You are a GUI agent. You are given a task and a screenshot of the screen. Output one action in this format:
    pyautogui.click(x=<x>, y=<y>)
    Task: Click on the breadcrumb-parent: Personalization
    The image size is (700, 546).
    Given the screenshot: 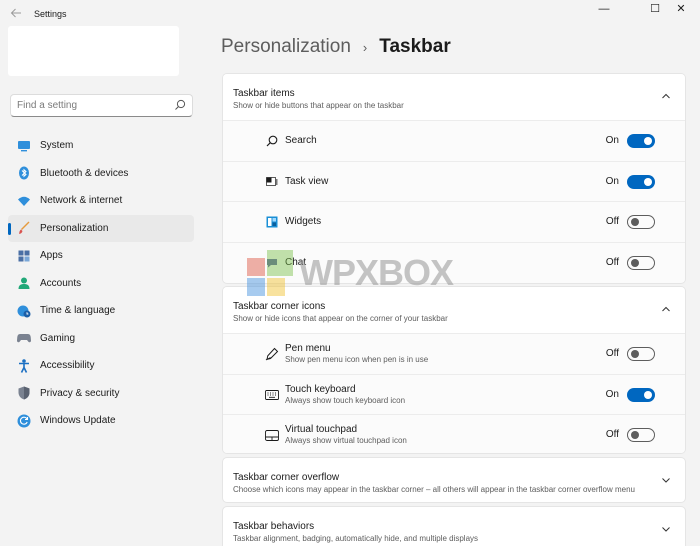 What is the action you would take?
    pyautogui.click(x=286, y=47)
    